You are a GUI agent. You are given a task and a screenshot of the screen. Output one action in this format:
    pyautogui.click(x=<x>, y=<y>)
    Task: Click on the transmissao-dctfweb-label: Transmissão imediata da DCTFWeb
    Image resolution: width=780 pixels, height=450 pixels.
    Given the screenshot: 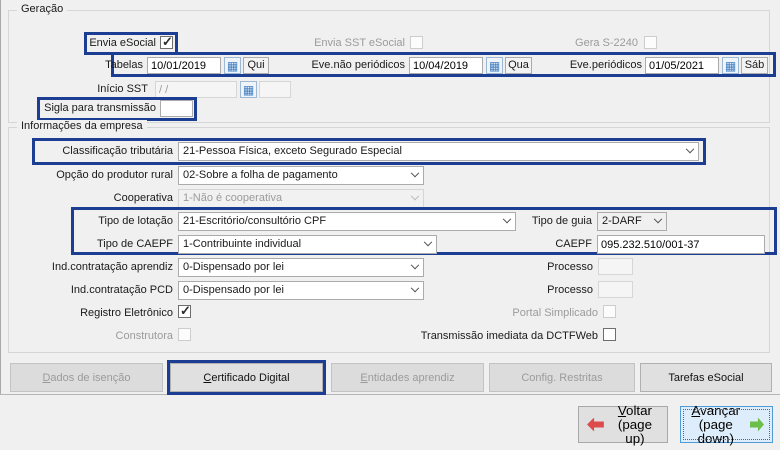 What is the action you would take?
    pyautogui.click(x=509, y=336)
    